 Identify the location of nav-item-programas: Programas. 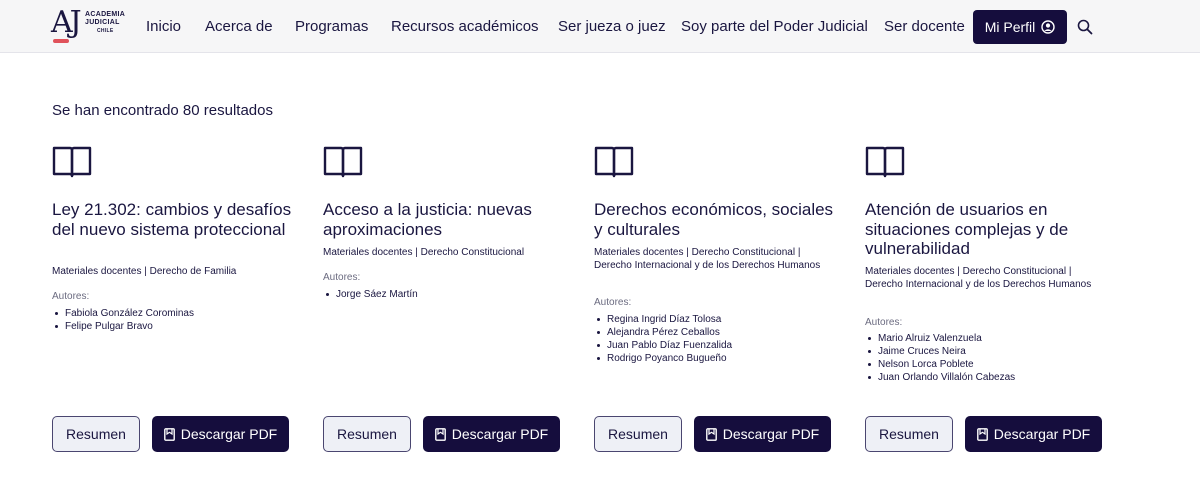
(331, 26).